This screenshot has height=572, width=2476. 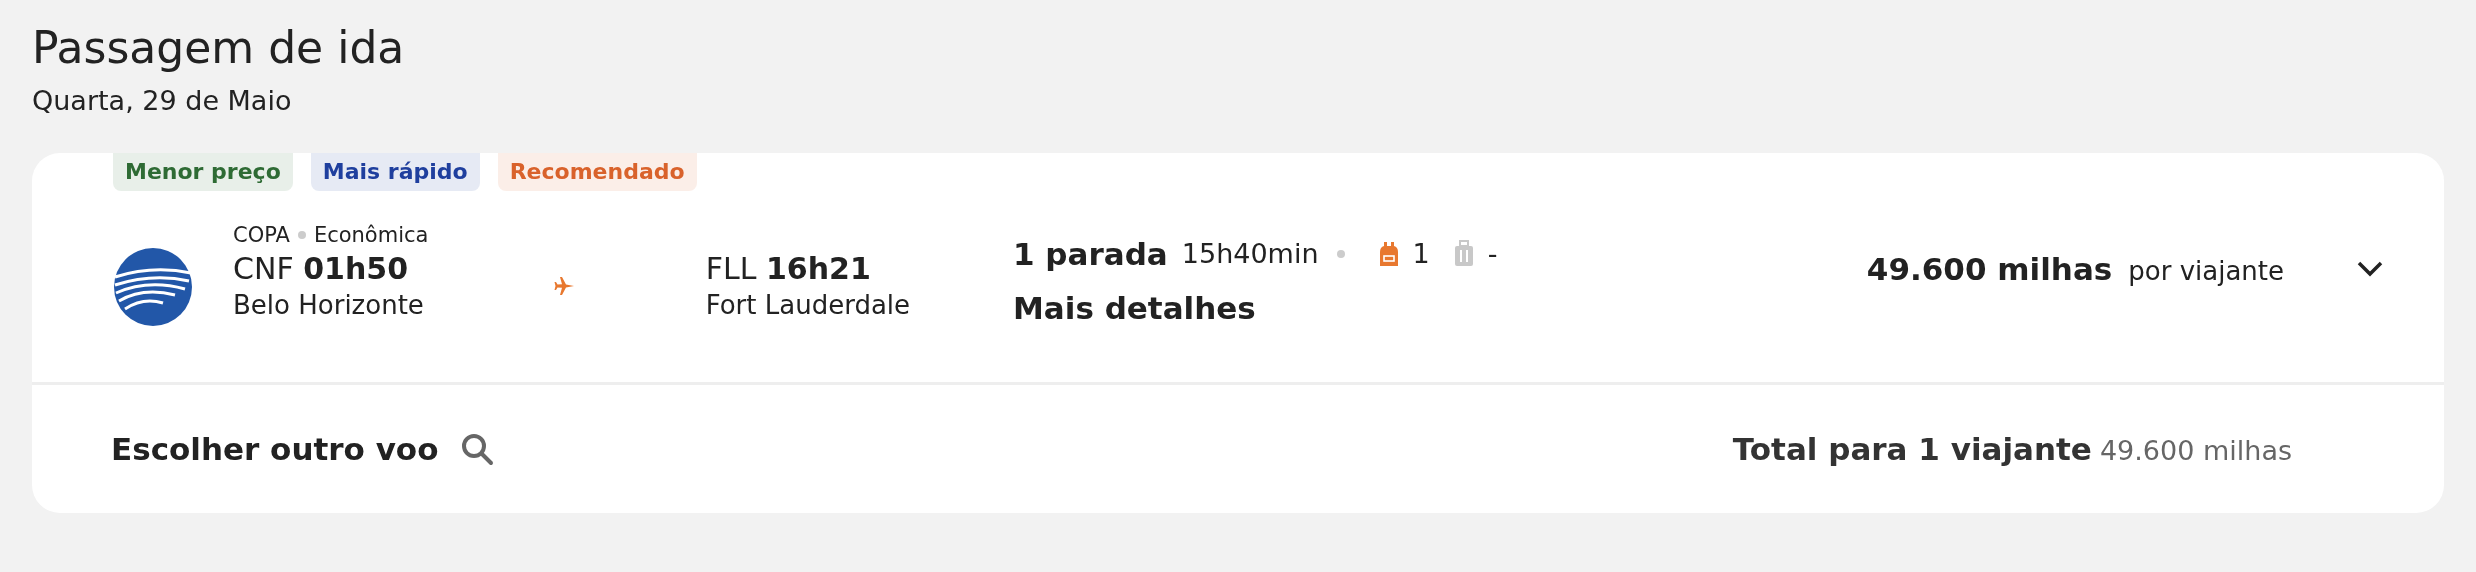 I want to click on price-note: por viajante, so click(x=2206, y=270).